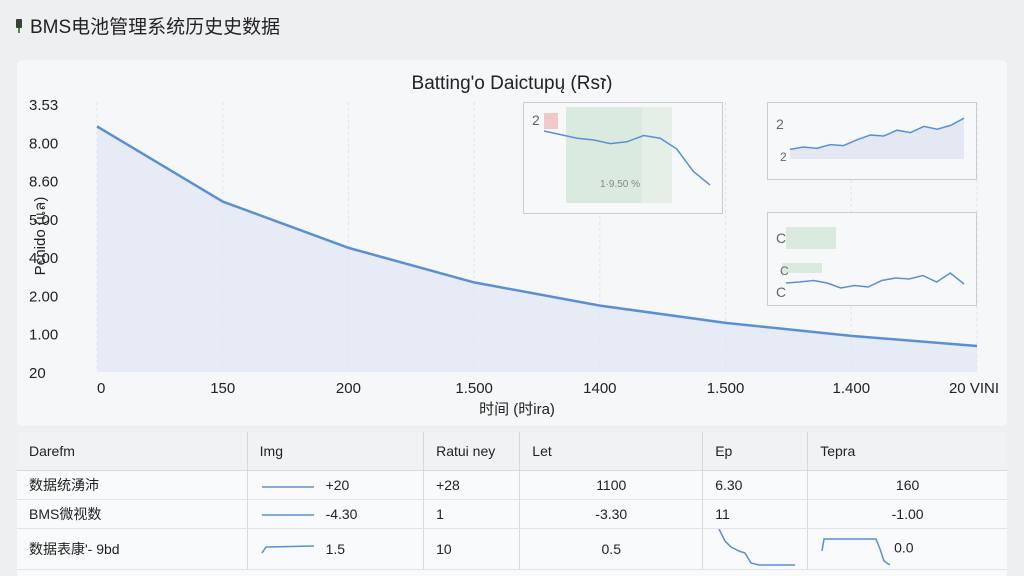  What do you see at coordinates (472, 514) in the screenshot?
I see `cell-rat: 1` at bounding box center [472, 514].